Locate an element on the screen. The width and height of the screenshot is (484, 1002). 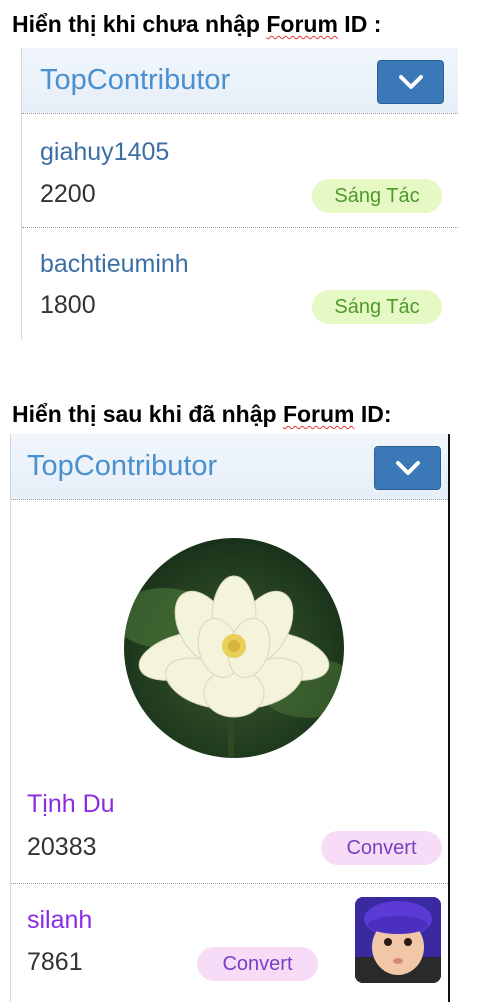
contributor-score: 1800 is located at coordinates (68, 305).